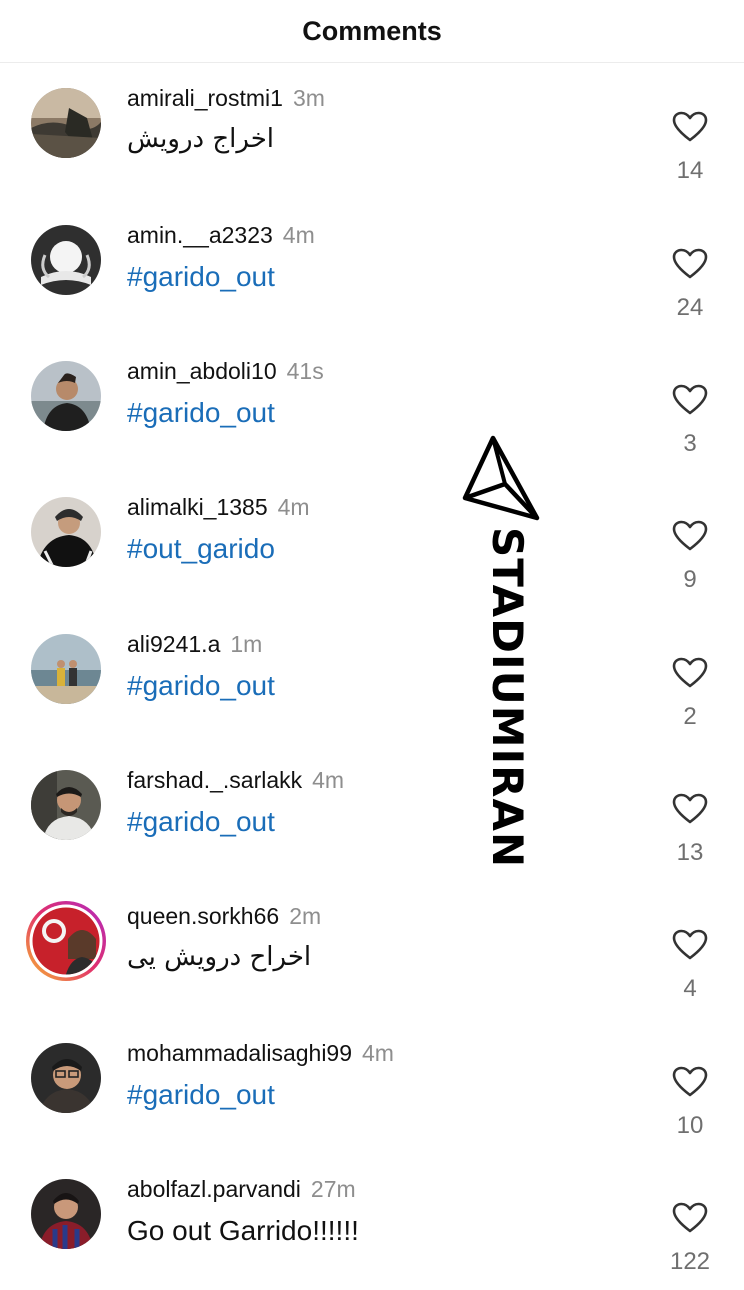 The height and width of the screenshot is (1290, 744). What do you see at coordinates (202, 371) in the screenshot?
I see `username: amin_abdoli10` at bounding box center [202, 371].